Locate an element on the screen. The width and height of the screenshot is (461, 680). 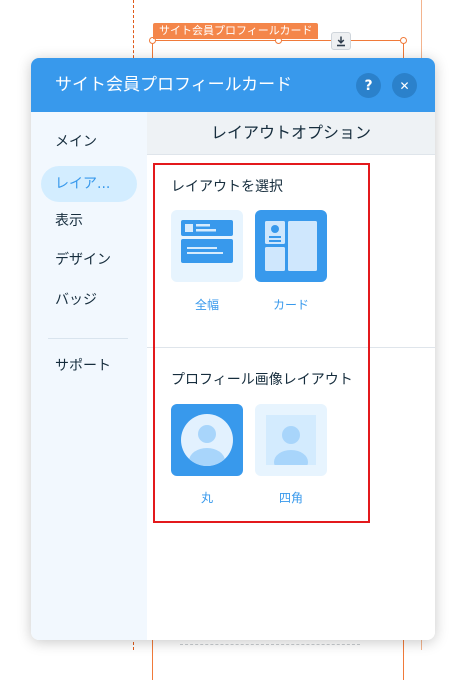
close-icon: ✕ is located at coordinates (404, 85).